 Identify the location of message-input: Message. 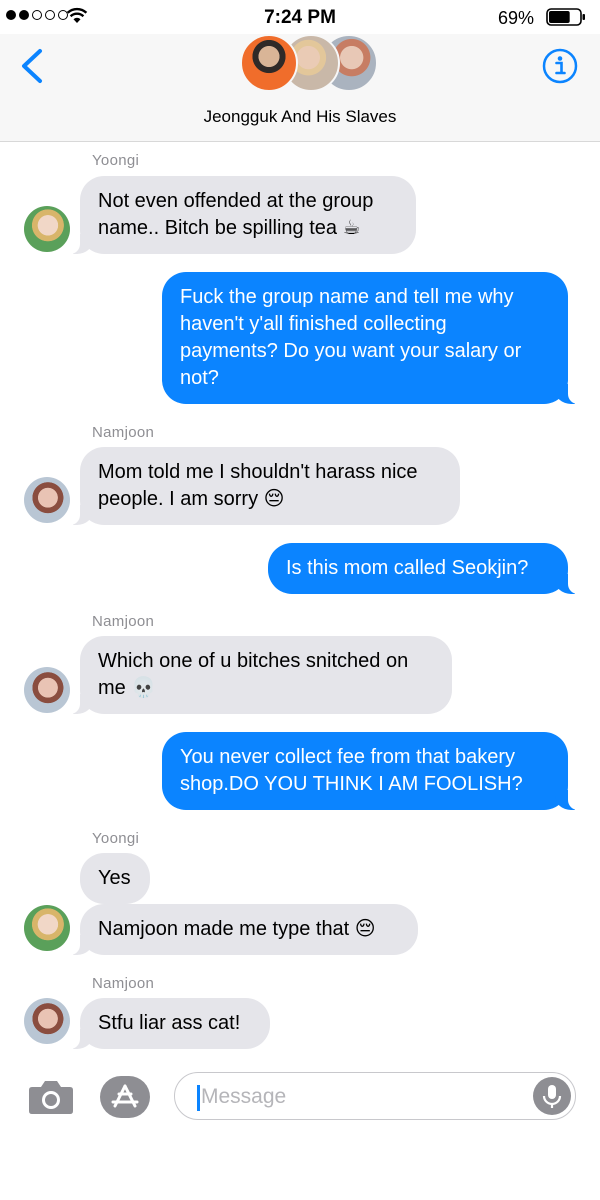
(375, 1096).